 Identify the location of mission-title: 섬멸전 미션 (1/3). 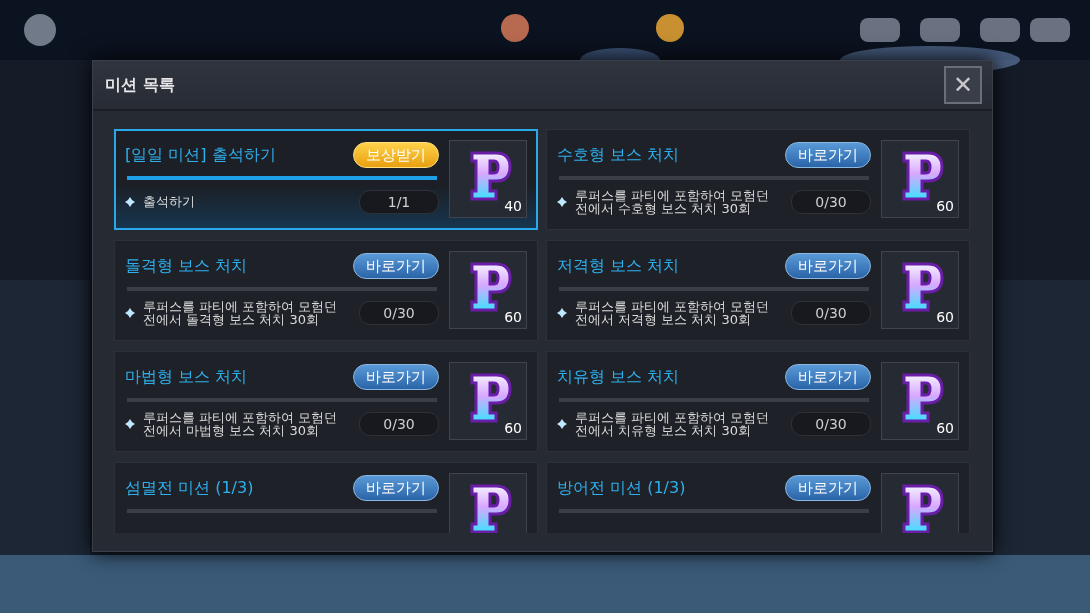
(189, 488).